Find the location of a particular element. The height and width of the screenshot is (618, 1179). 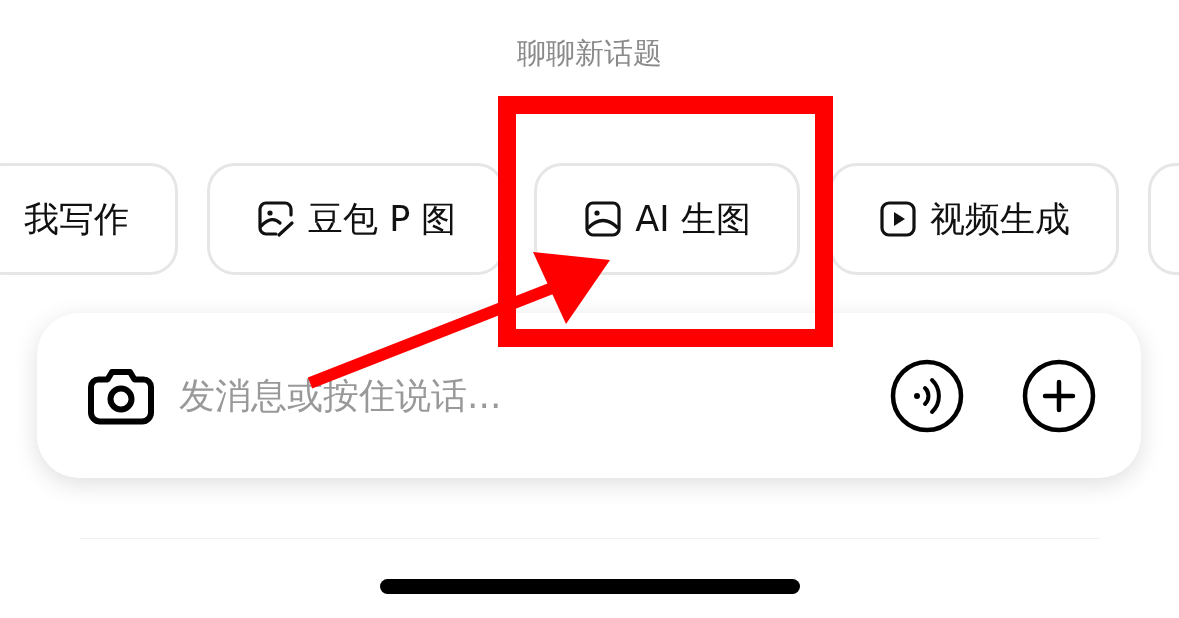

suggestion-chip: 我写作 is located at coordinates (89, 219).